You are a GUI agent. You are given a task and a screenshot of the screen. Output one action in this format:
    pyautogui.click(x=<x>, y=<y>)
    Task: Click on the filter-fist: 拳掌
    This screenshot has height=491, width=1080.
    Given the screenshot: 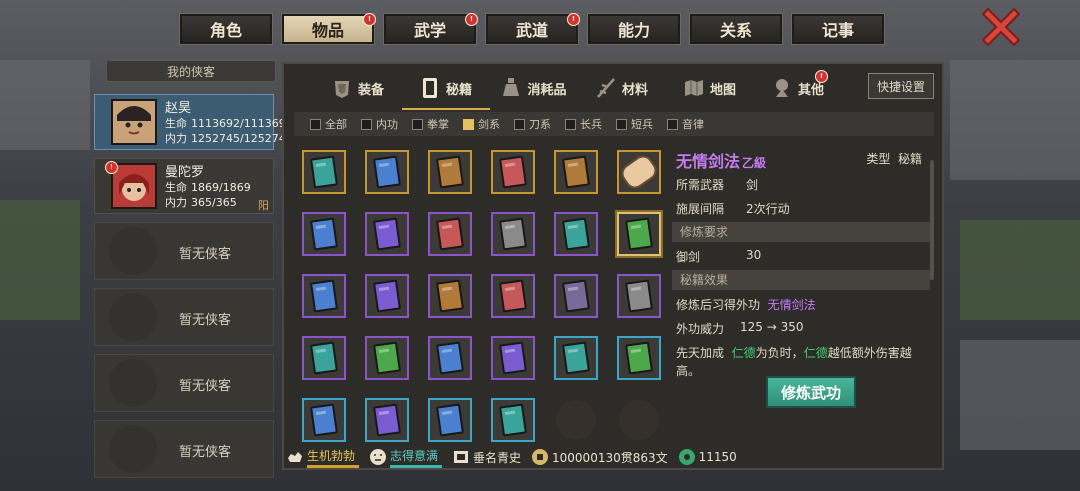 What is the action you would take?
    pyautogui.click(x=430, y=124)
    